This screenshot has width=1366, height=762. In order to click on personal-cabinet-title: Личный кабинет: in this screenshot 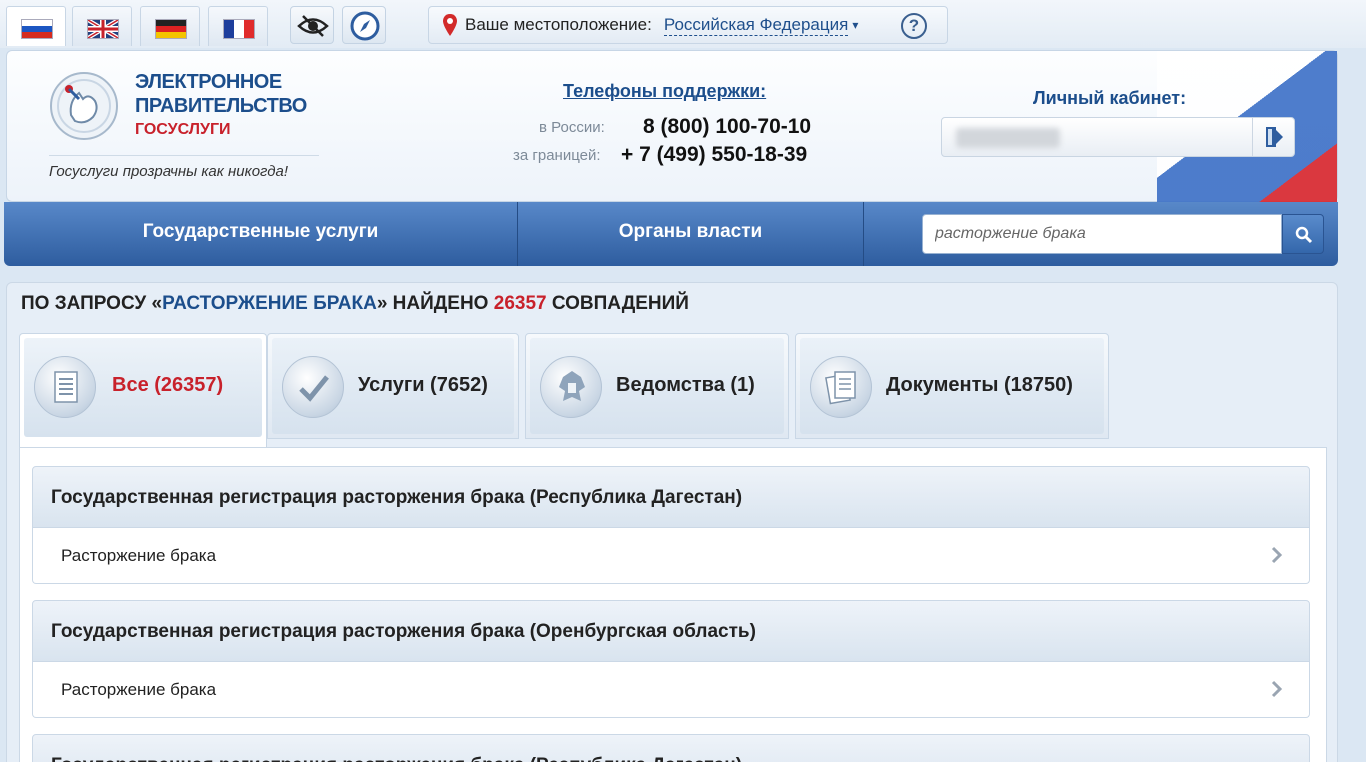, I will do `click(1110, 98)`.